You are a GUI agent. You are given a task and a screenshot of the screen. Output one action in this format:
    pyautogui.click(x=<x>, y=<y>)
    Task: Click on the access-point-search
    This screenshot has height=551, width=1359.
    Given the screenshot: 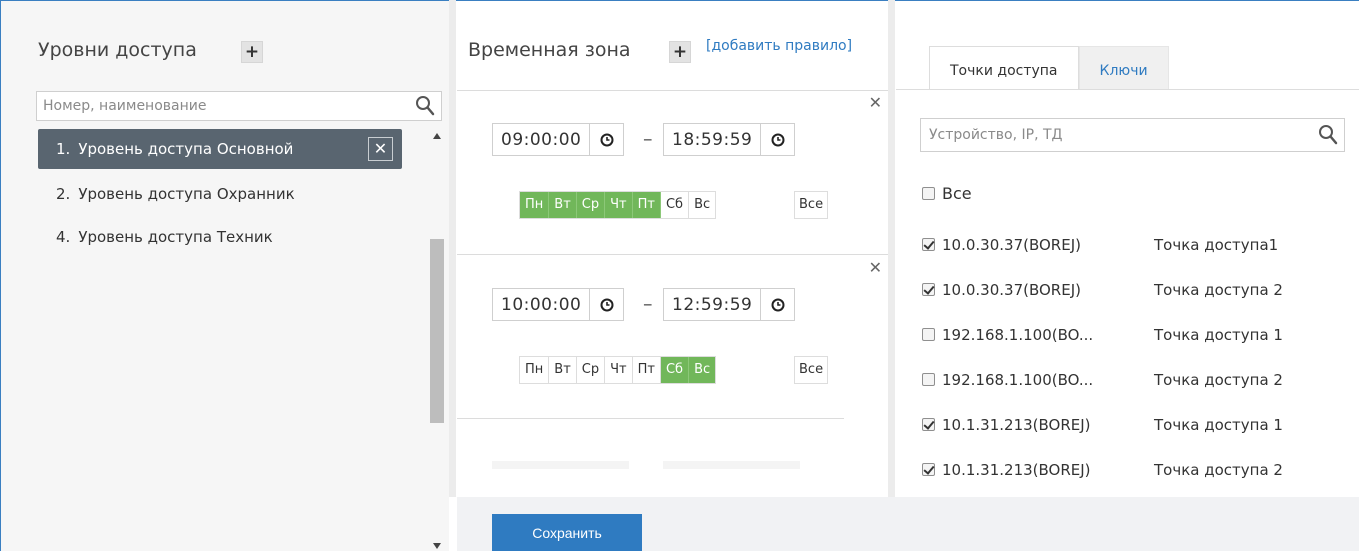 What is the action you would take?
    pyautogui.click(x=1132, y=135)
    